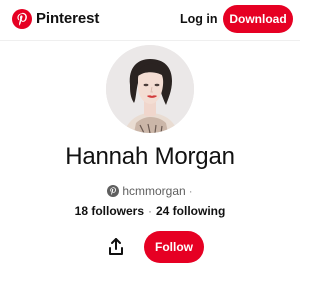 The image size is (320, 300). What do you see at coordinates (67, 19) in the screenshot?
I see `brand-name: Pinterest` at bounding box center [67, 19].